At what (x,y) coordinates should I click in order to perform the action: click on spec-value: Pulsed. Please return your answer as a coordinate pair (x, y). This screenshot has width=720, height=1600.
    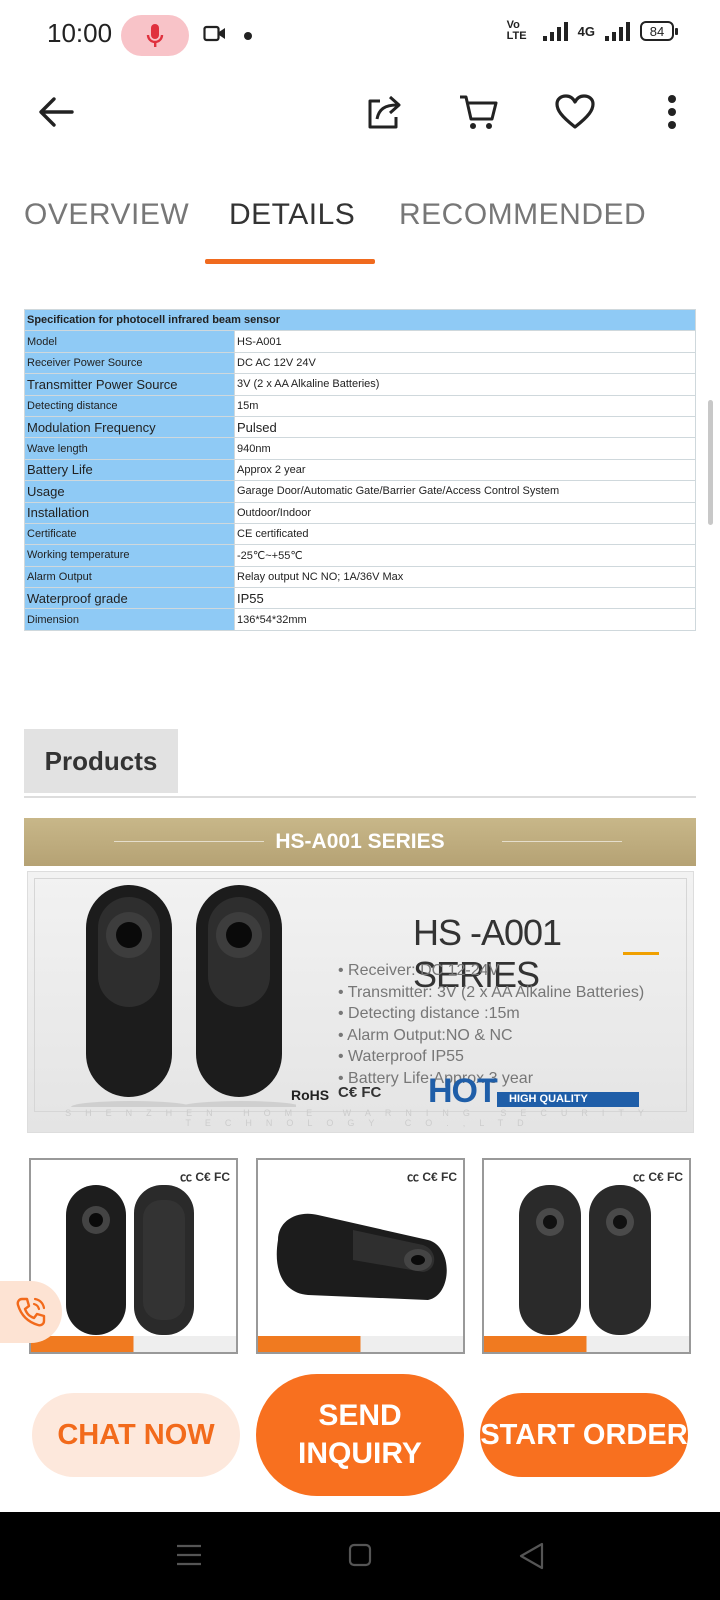
    Looking at the image, I should click on (465, 427).